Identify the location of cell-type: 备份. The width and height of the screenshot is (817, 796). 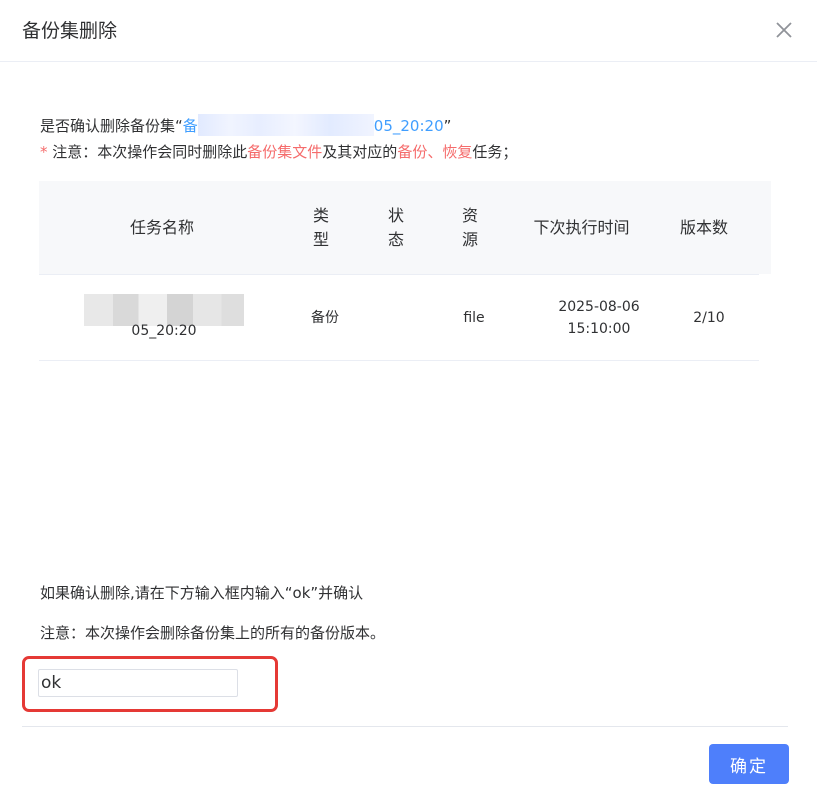
(325, 317).